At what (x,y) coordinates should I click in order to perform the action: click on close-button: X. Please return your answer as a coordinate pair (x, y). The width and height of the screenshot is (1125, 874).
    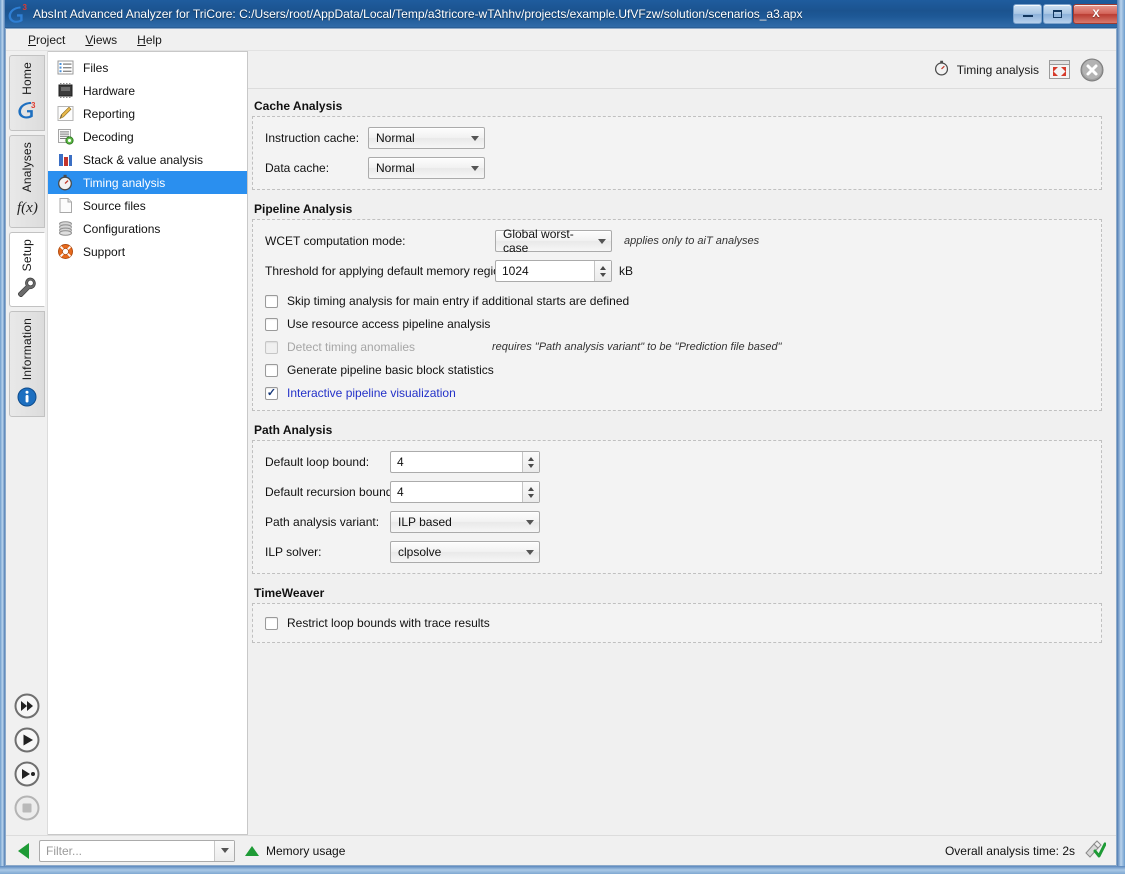
    Looking at the image, I should click on (1096, 13).